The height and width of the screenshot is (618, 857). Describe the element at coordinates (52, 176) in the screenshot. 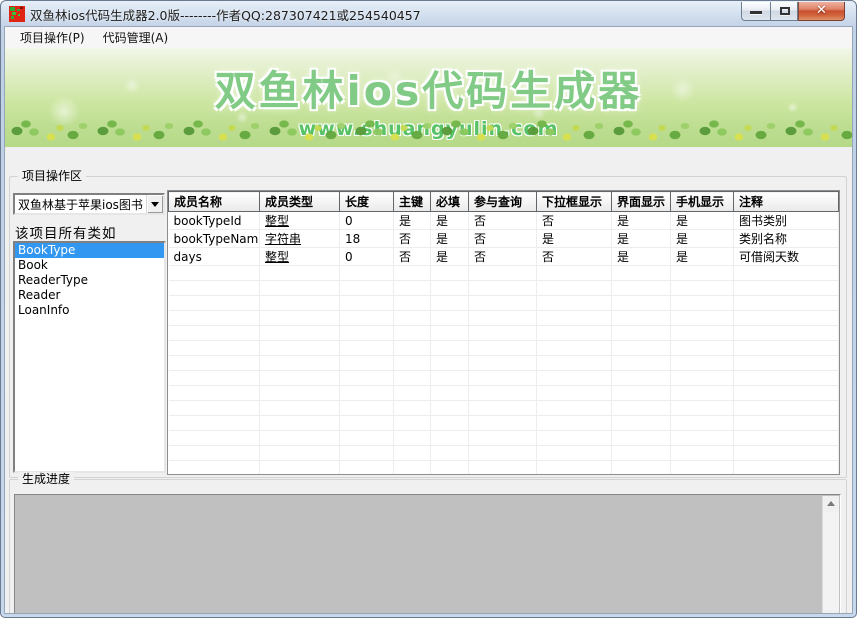

I see `project-group-title: 项目操作区` at that location.